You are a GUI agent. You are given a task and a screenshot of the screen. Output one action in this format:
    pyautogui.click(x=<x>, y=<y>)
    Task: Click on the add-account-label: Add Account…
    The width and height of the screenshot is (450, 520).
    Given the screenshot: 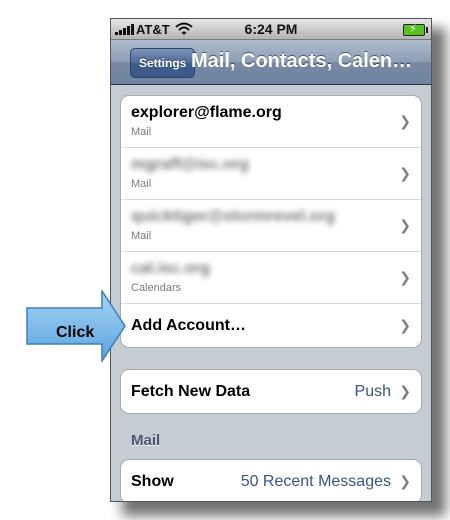 What is the action you would take?
    pyautogui.click(x=188, y=325)
    